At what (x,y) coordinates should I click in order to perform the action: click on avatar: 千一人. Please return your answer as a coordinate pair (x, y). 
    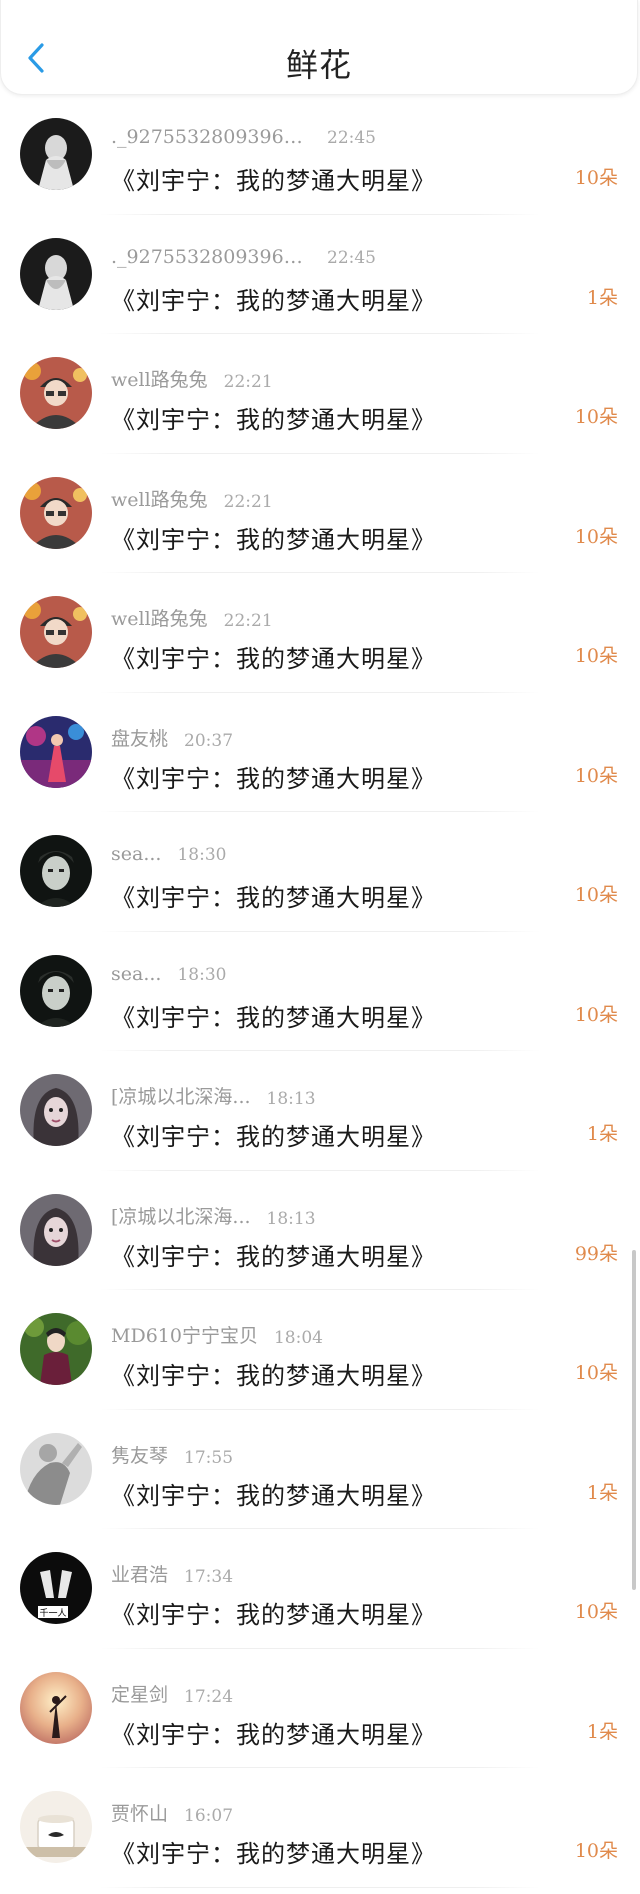
    Looking at the image, I should click on (56, 1588).